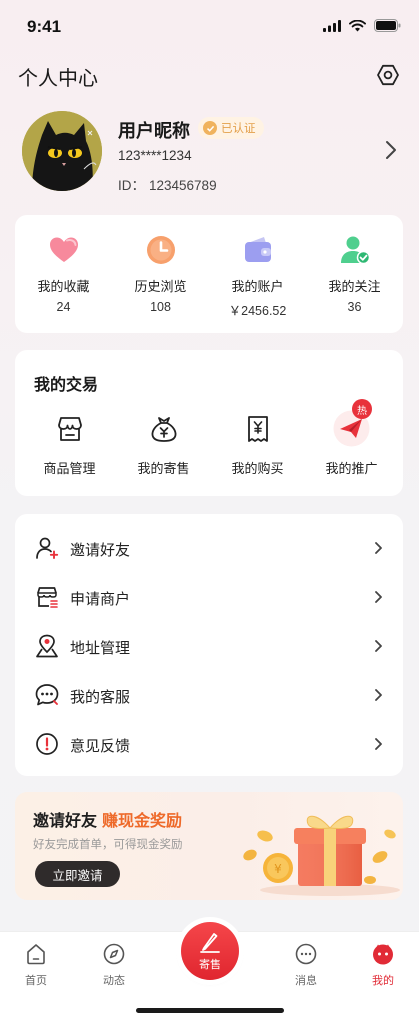 This screenshot has height=1024, width=419. I want to click on menu-item-apply-merchant: 申请商户, so click(209, 597).